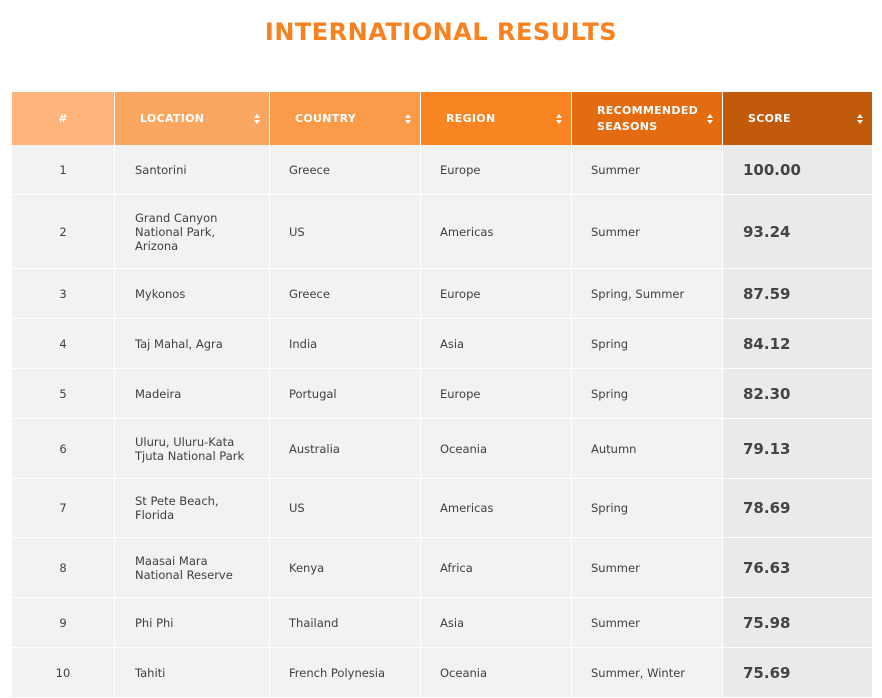 This screenshot has height=698, width=882. I want to click on cell-score: 84.12, so click(797, 343).